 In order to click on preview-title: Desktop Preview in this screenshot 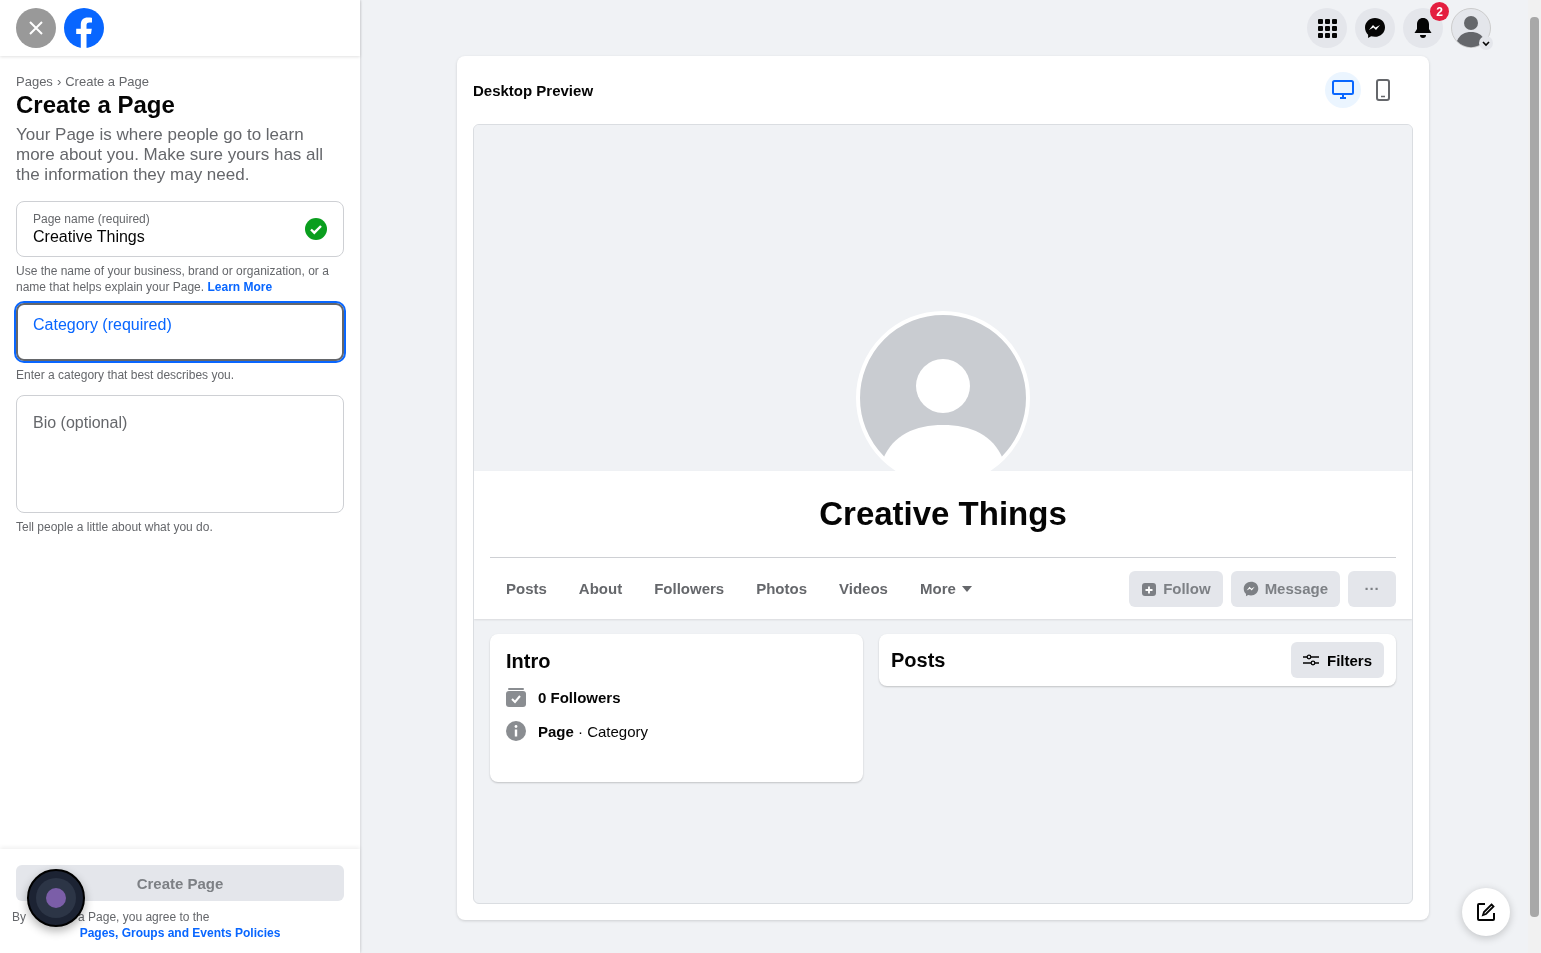, I will do `click(533, 90)`.